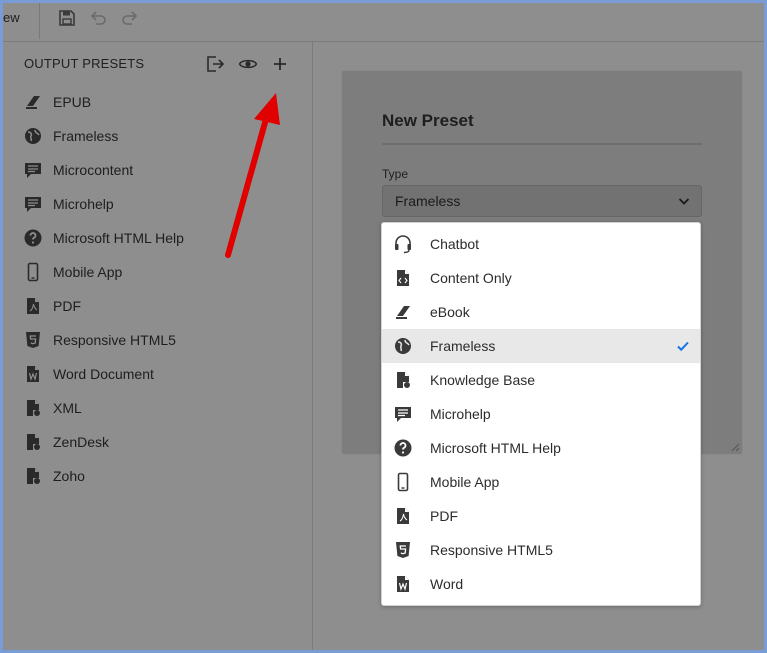 This screenshot has height=653, width=767. I want to click on preset-item-pdf: PDF, so click(158, 306).